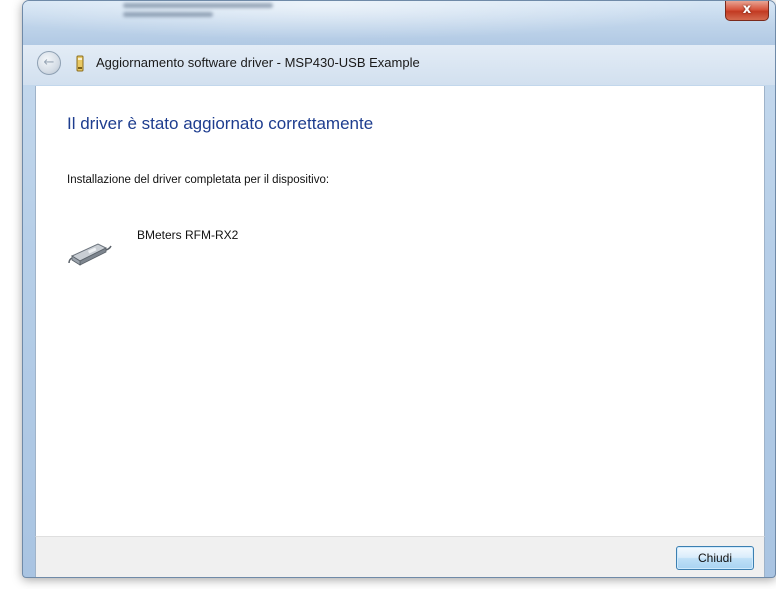  I want to click on close-button: Chiudi, so click(715, 558).